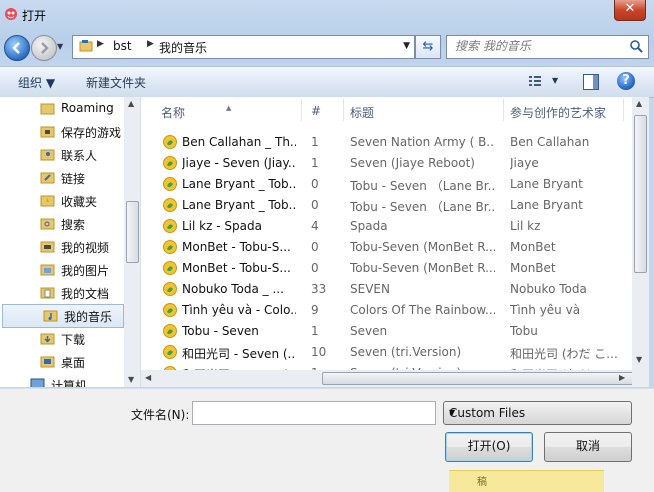  I want to click on background-text: 稿, so click(482, 482).